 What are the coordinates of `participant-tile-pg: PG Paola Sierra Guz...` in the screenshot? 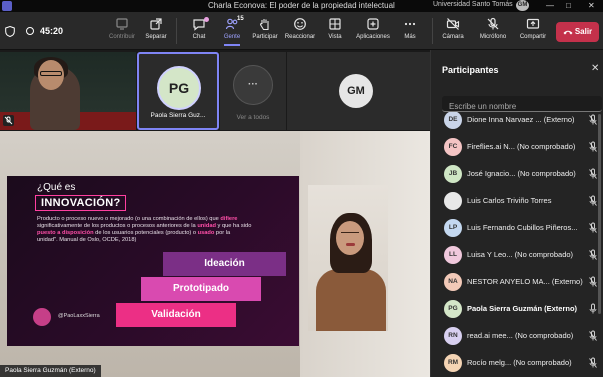 It's located at (178, 91).